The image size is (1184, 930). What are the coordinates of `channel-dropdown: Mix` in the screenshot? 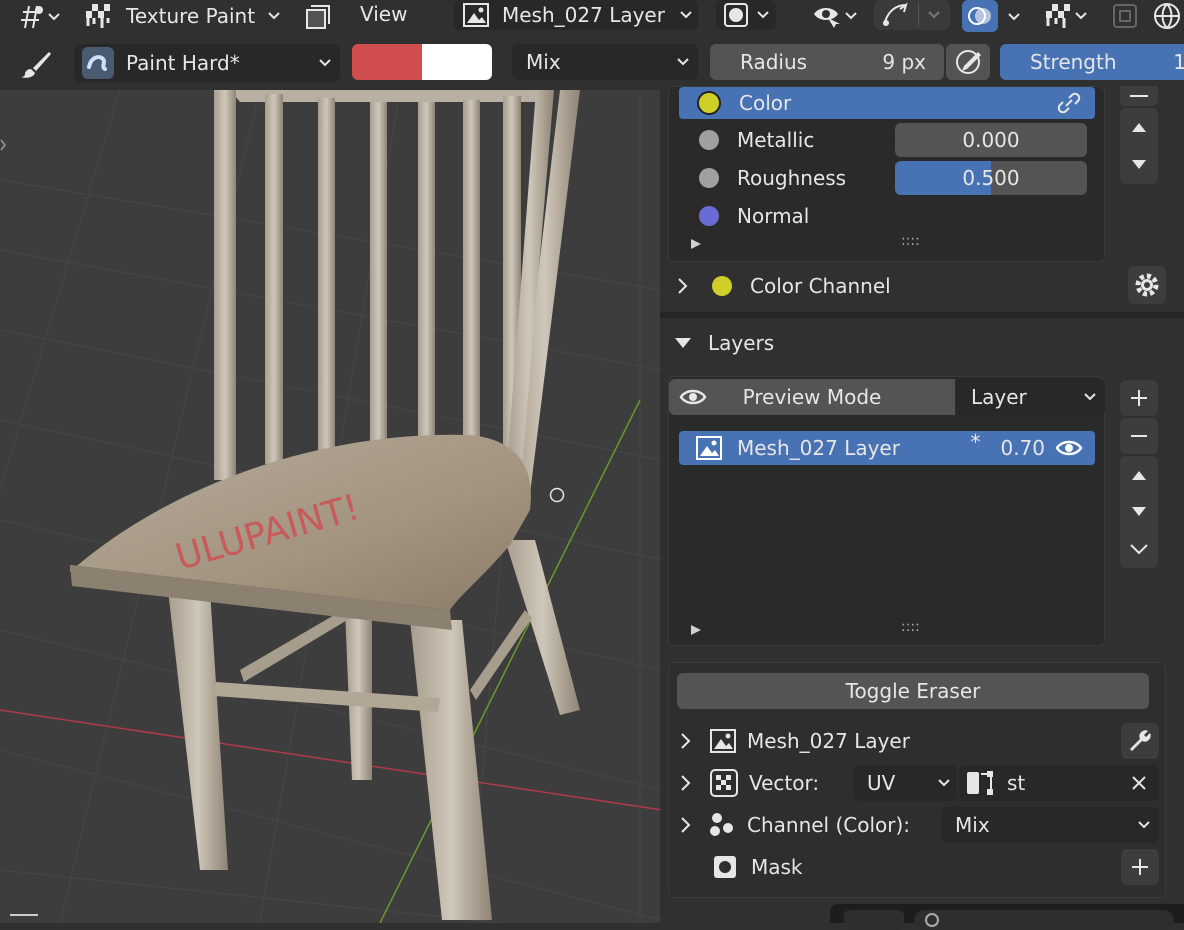 It's located at (1050, 825).